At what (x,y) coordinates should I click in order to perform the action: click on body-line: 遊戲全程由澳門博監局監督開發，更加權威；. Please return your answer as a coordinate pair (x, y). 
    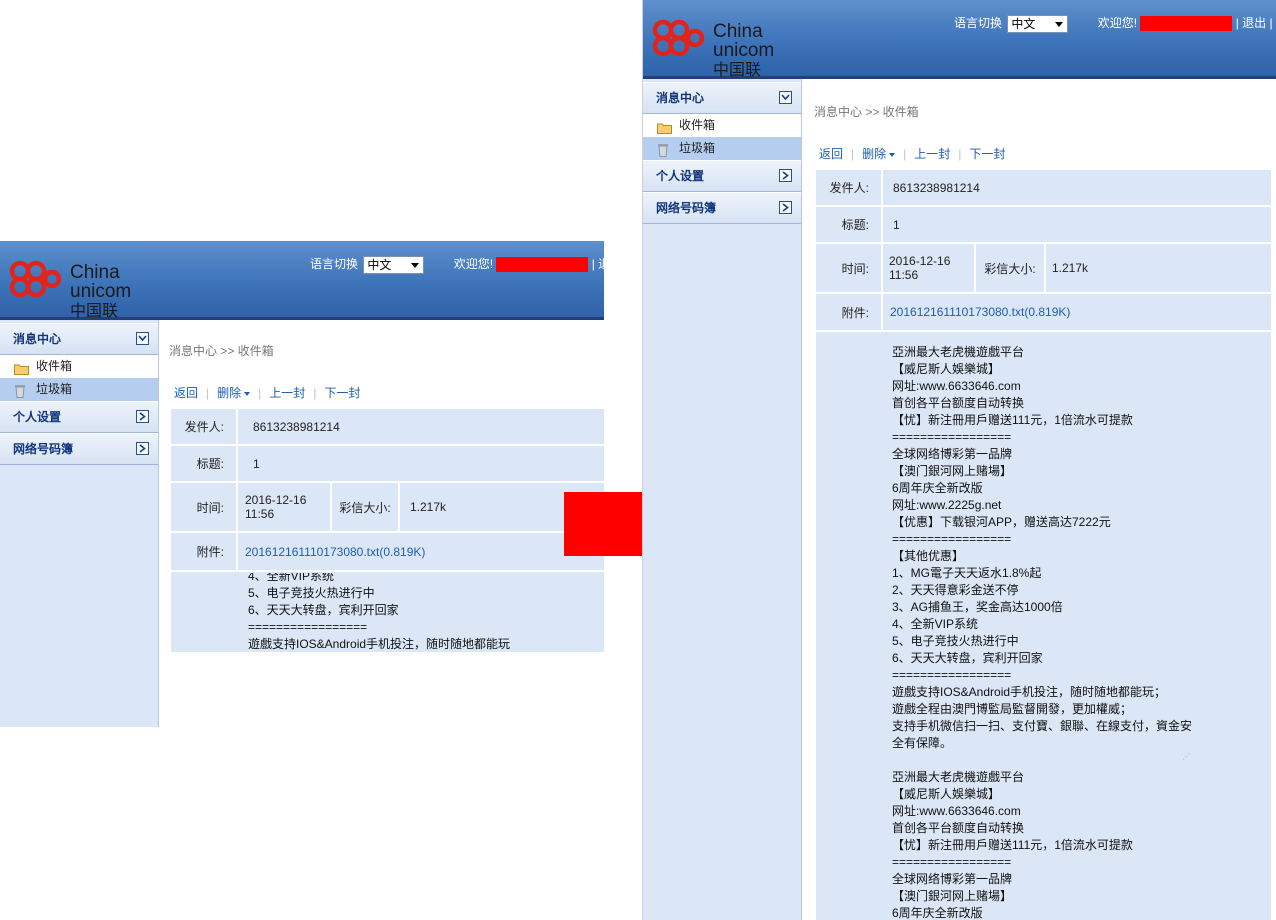
    Looking at the image, I should click on (1012, 709).